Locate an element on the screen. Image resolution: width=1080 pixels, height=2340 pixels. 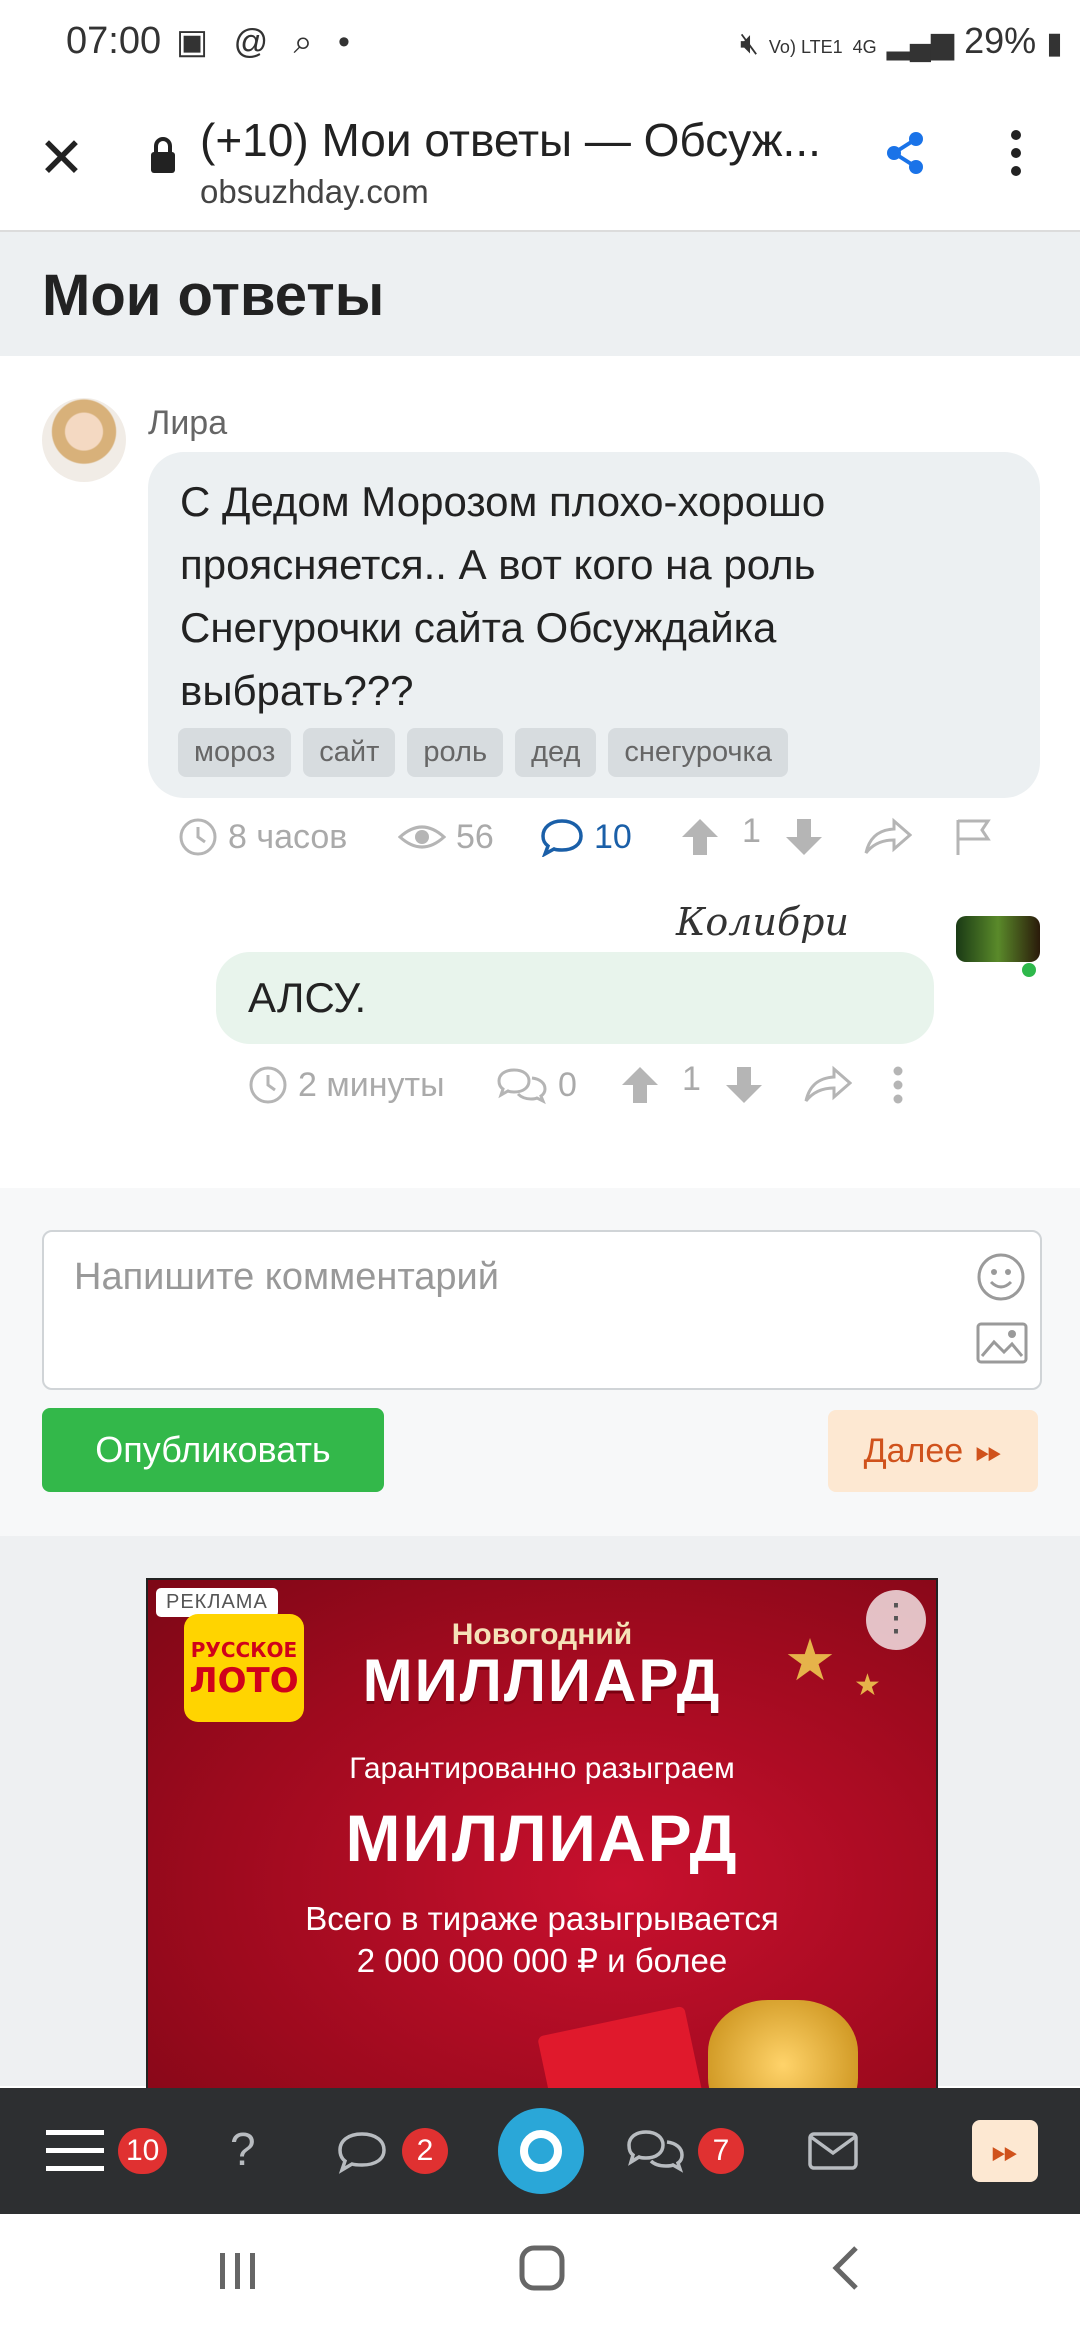
home-logo-button is located at coordinates (541, 2151).